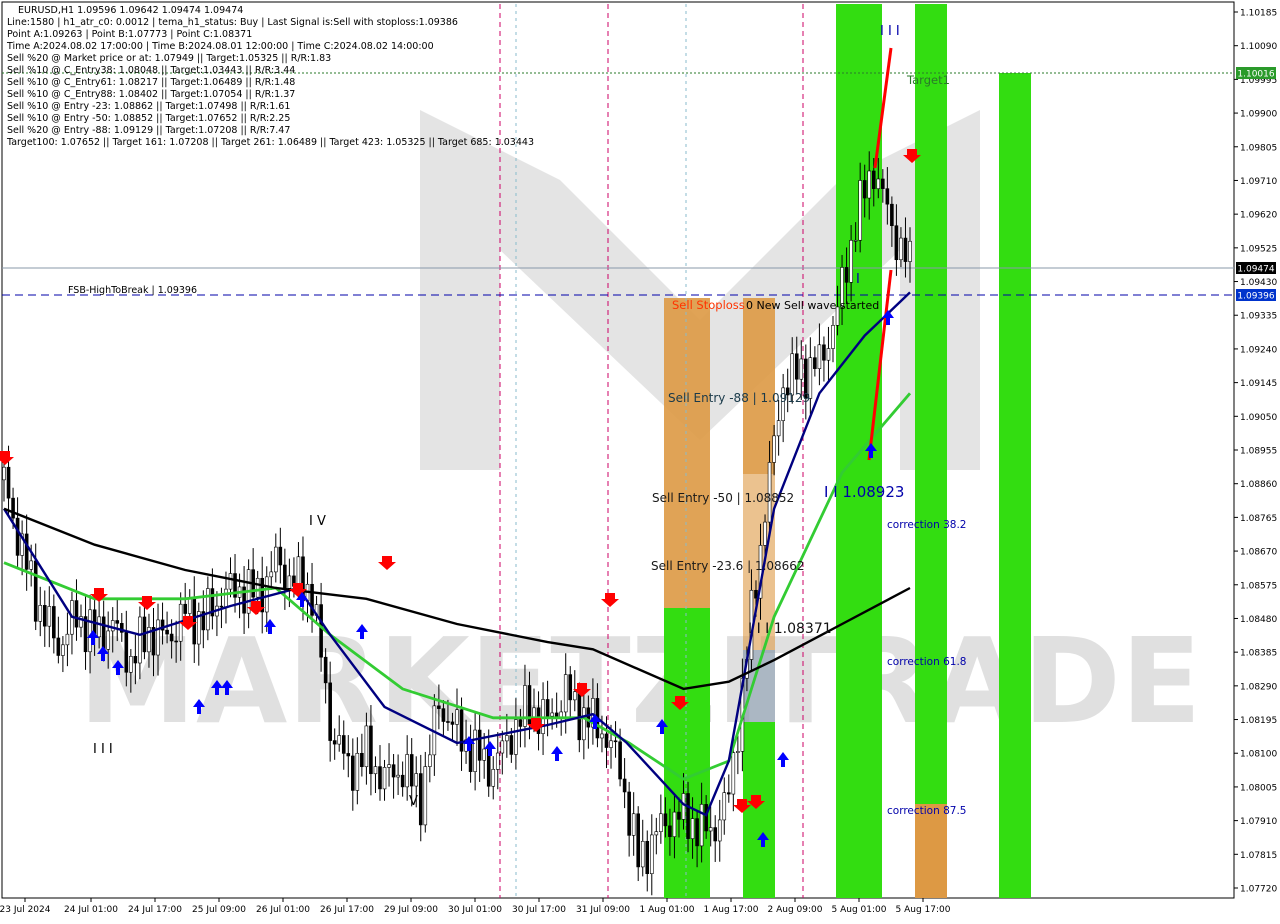 Image resolution: width=1280 pixels, height=924 pixels. I want to click on y-tick-label: 1.08100, so click(1258, 755).